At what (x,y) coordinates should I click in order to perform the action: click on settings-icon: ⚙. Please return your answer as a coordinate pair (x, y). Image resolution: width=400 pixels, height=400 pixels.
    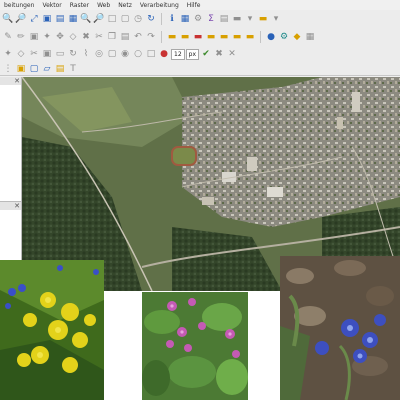
    Looking at the image, I should click on (198, 19).